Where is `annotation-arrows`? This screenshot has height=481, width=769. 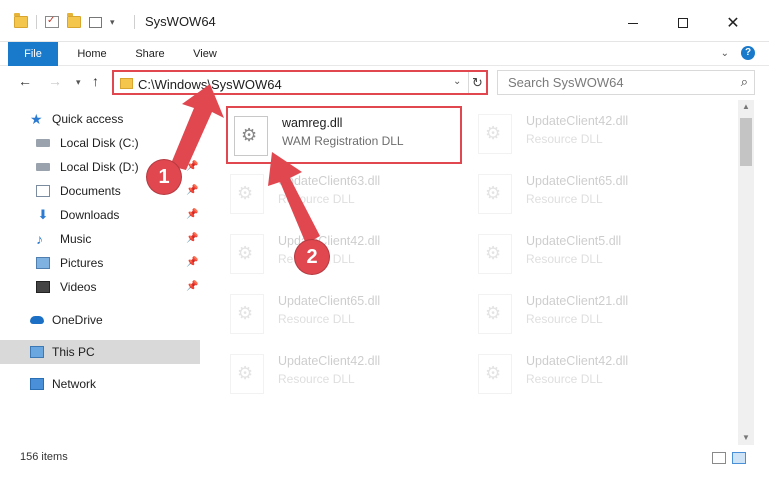 annotation-arrows is located at coordinates (245, 164).